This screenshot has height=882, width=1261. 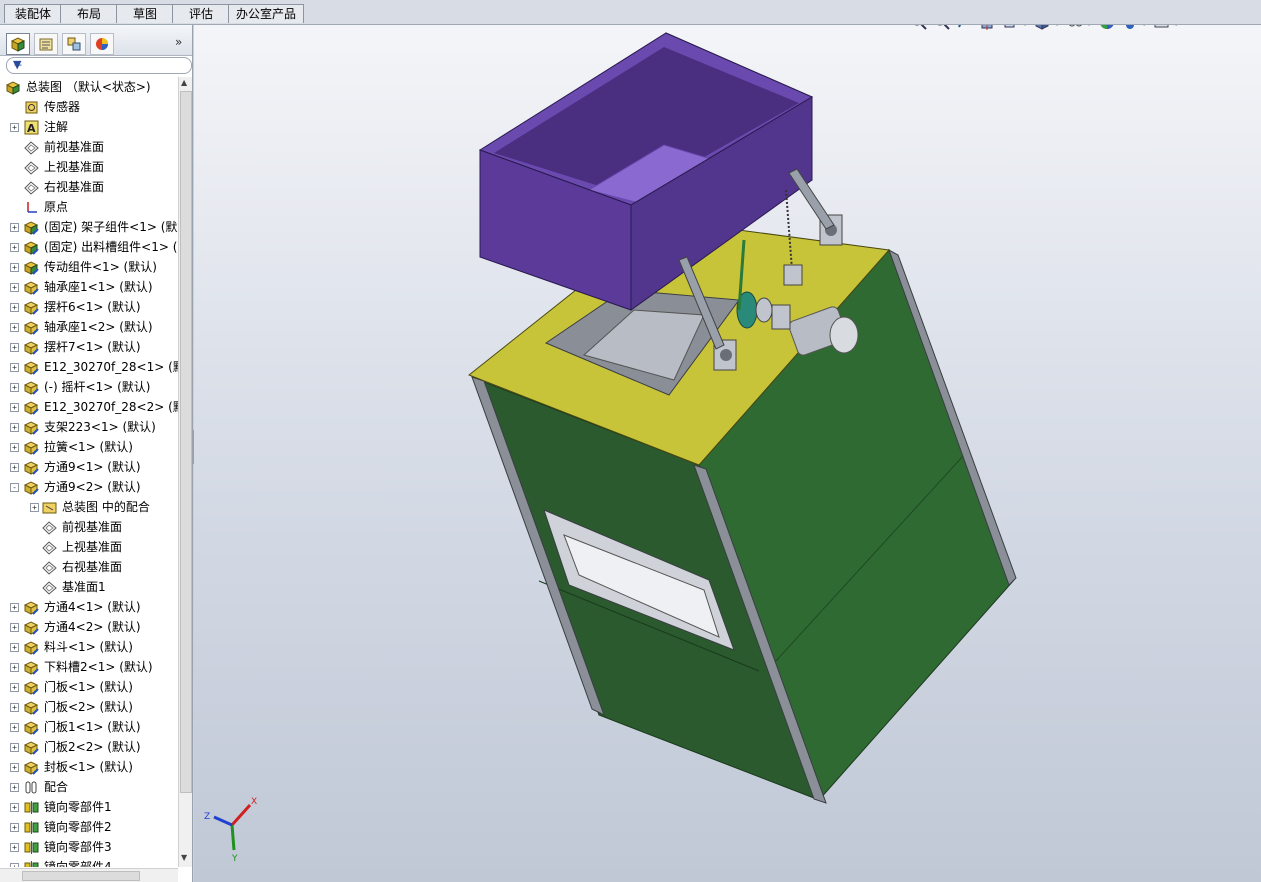 What do you see at coordinates (89, 447) in the screenshot?
I see `tree-item: + 拉簧<1> (默认)` at bounding box center [89, 447].